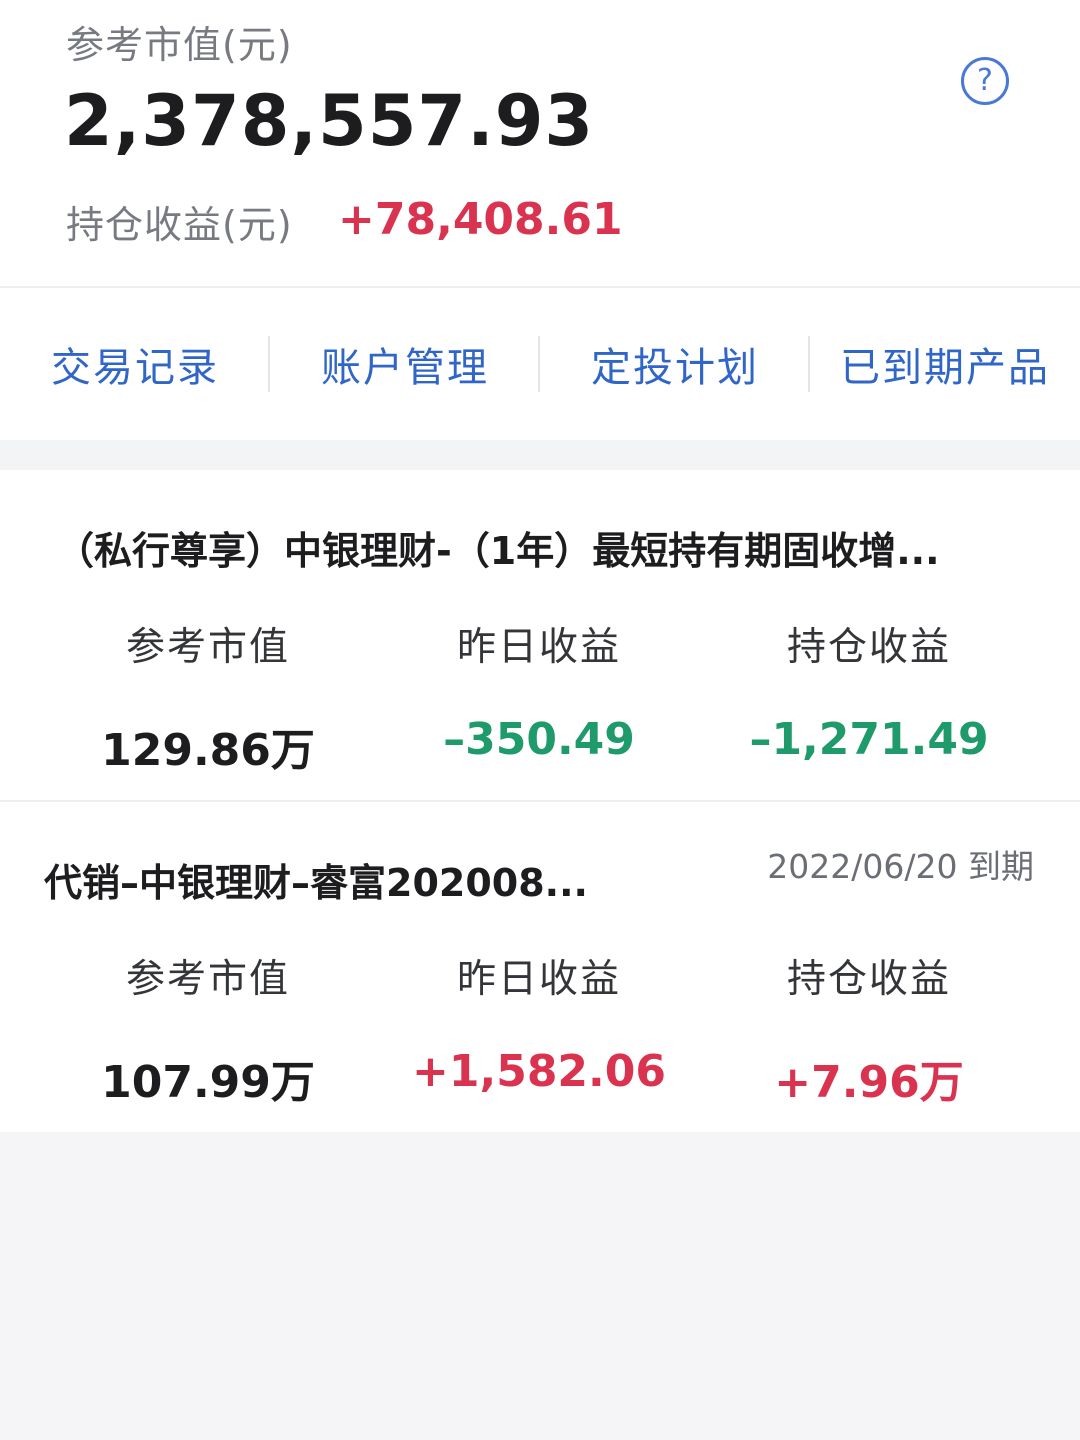  I want to click on metric-market-value: 参考市值 129.86万, so click(208, 697).